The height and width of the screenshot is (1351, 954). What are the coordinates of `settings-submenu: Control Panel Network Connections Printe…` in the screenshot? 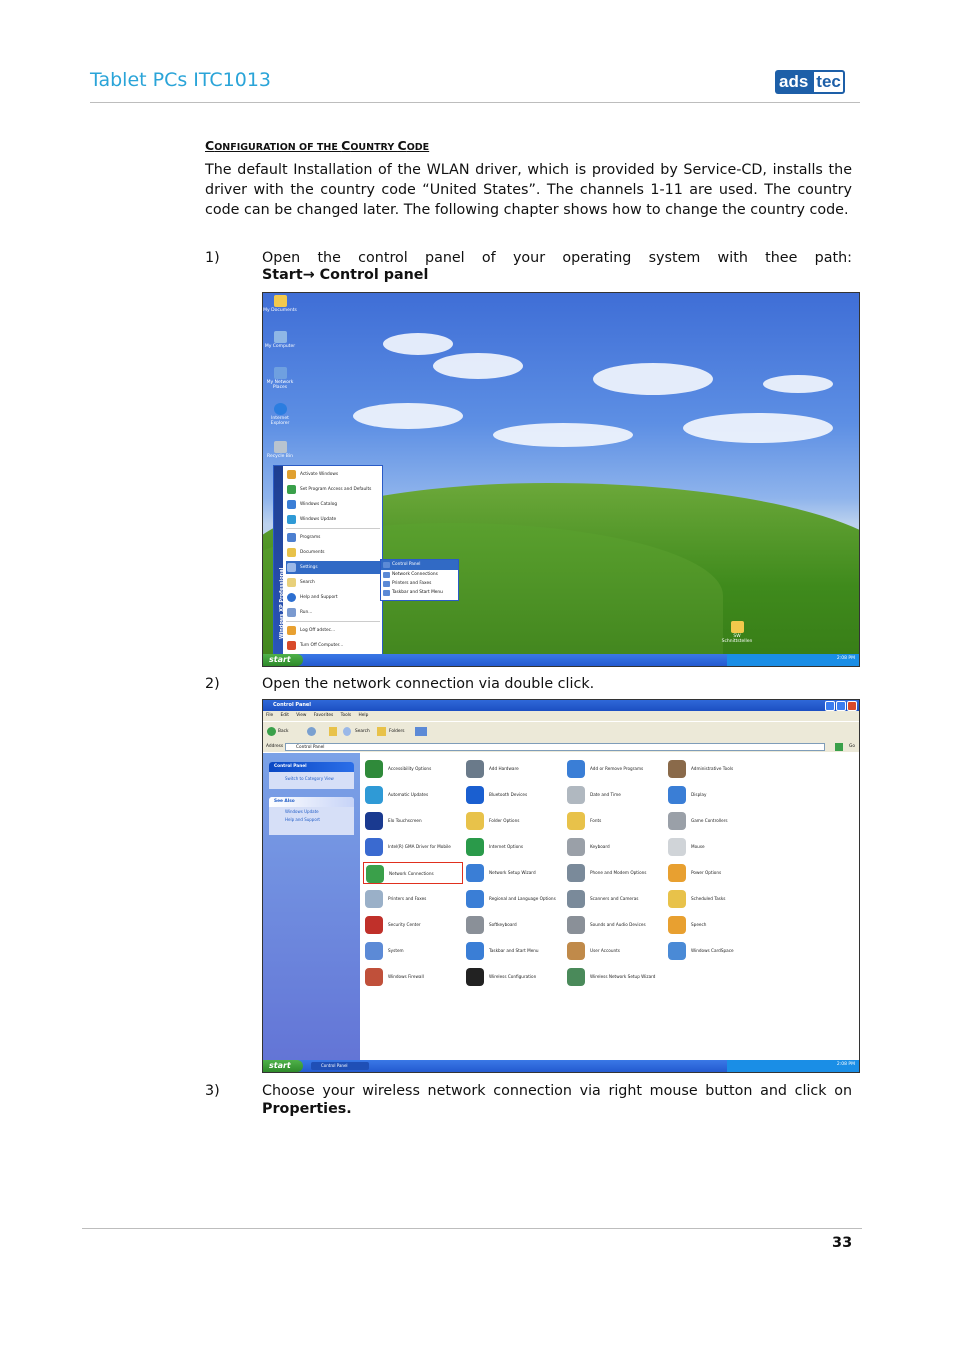 It's located at (419, 580).